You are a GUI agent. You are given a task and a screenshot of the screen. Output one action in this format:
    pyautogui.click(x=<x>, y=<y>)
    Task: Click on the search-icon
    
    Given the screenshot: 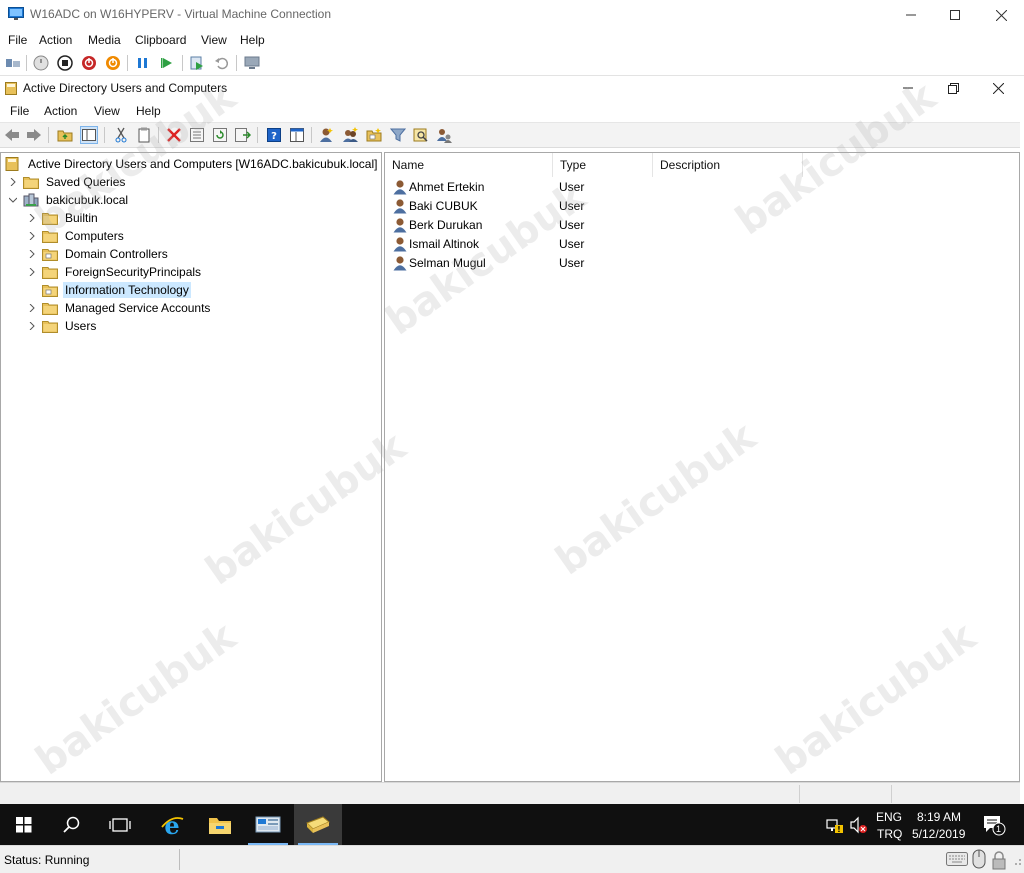 What is the action you would take?
    pyautogui.click(x=72, y=824)
    